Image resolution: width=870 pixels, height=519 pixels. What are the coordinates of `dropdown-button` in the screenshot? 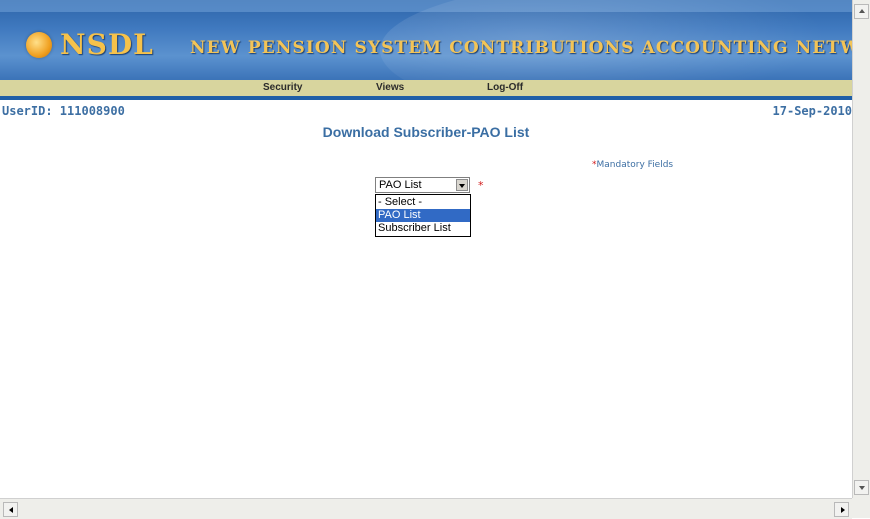 It's located at (462, 185).